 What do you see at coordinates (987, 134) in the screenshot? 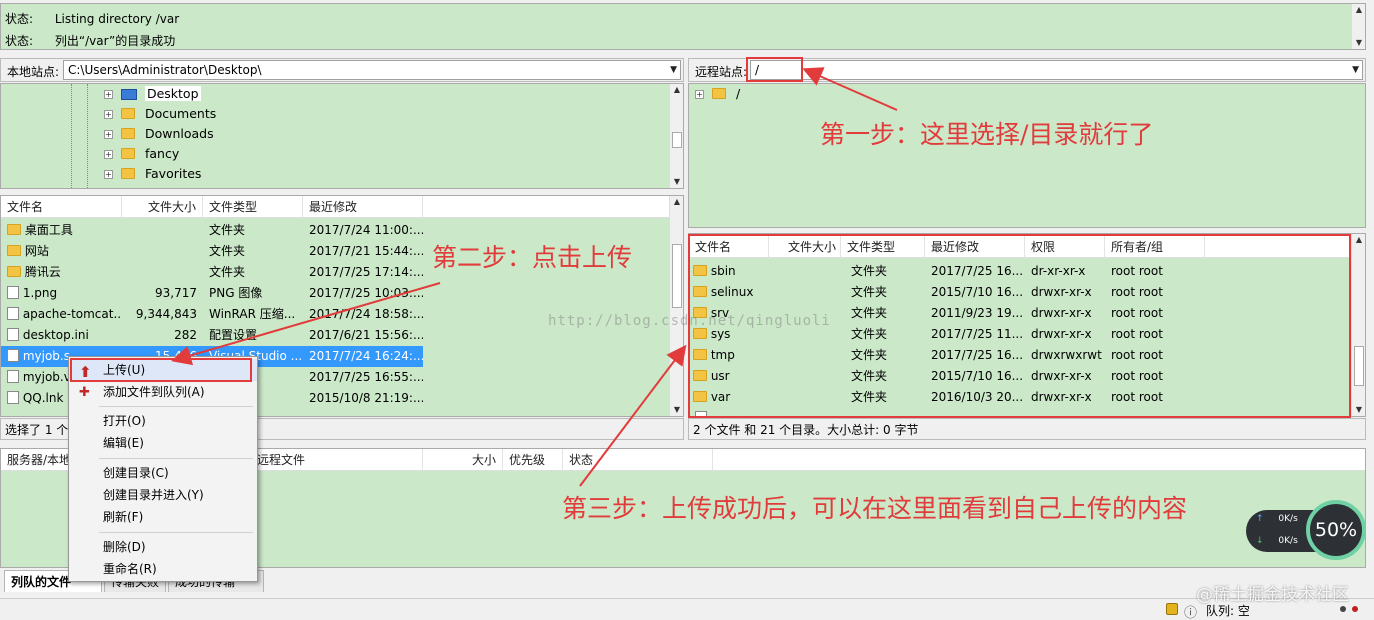
I see `annotation-step1: 第一步：这里选择/目录就行了` at bounding box center [987, 134].